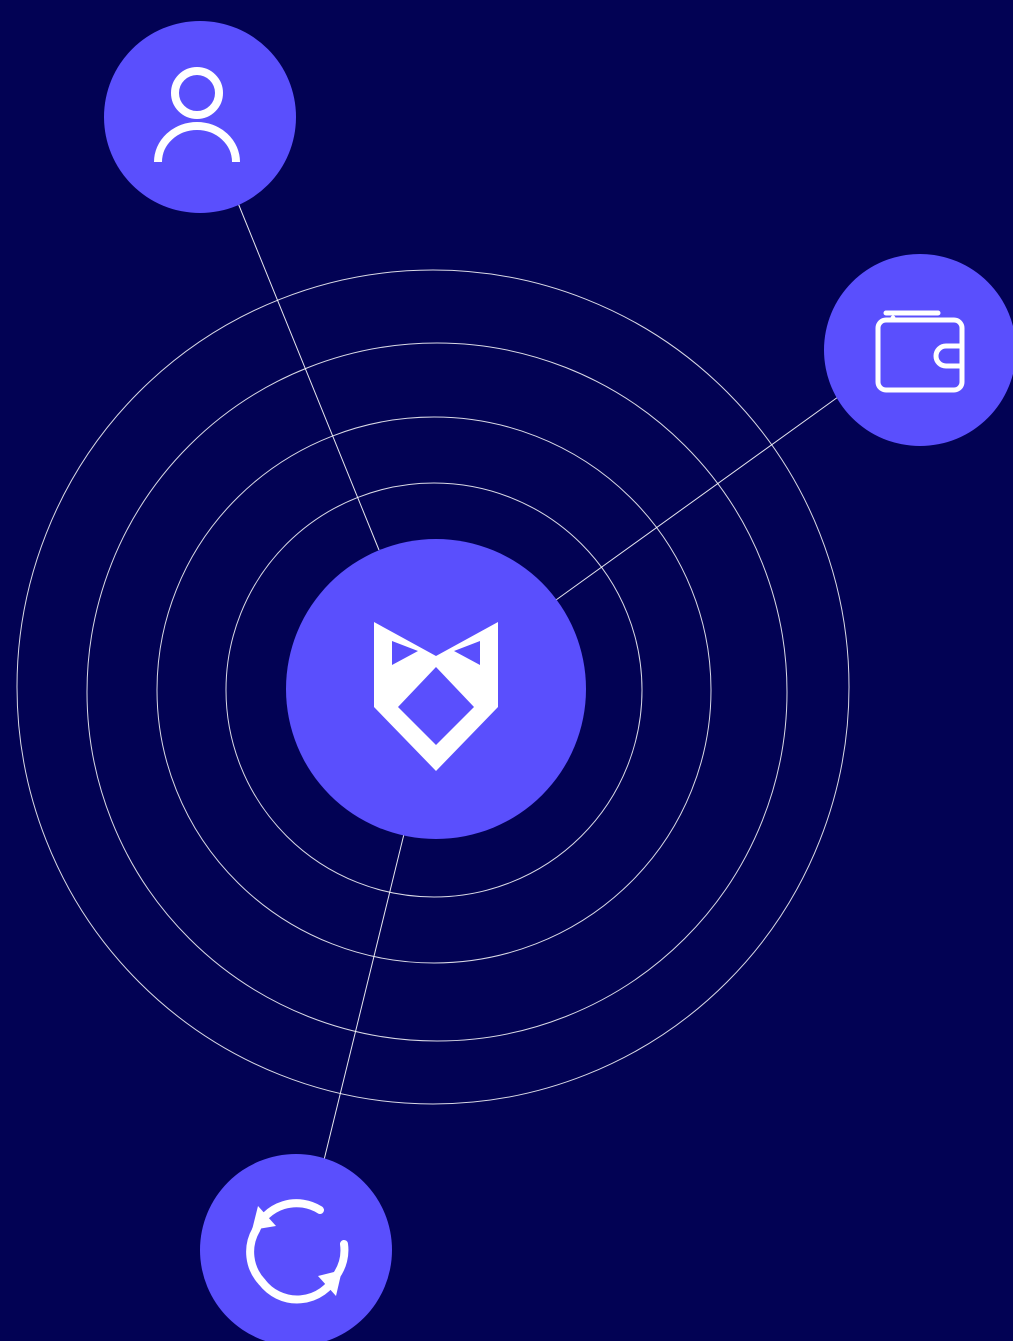 The width and height of the screenshot is (1013, 1341). Describe the element at coordinates (308, 376) in the screenshot. I see `connector-user` at that location.